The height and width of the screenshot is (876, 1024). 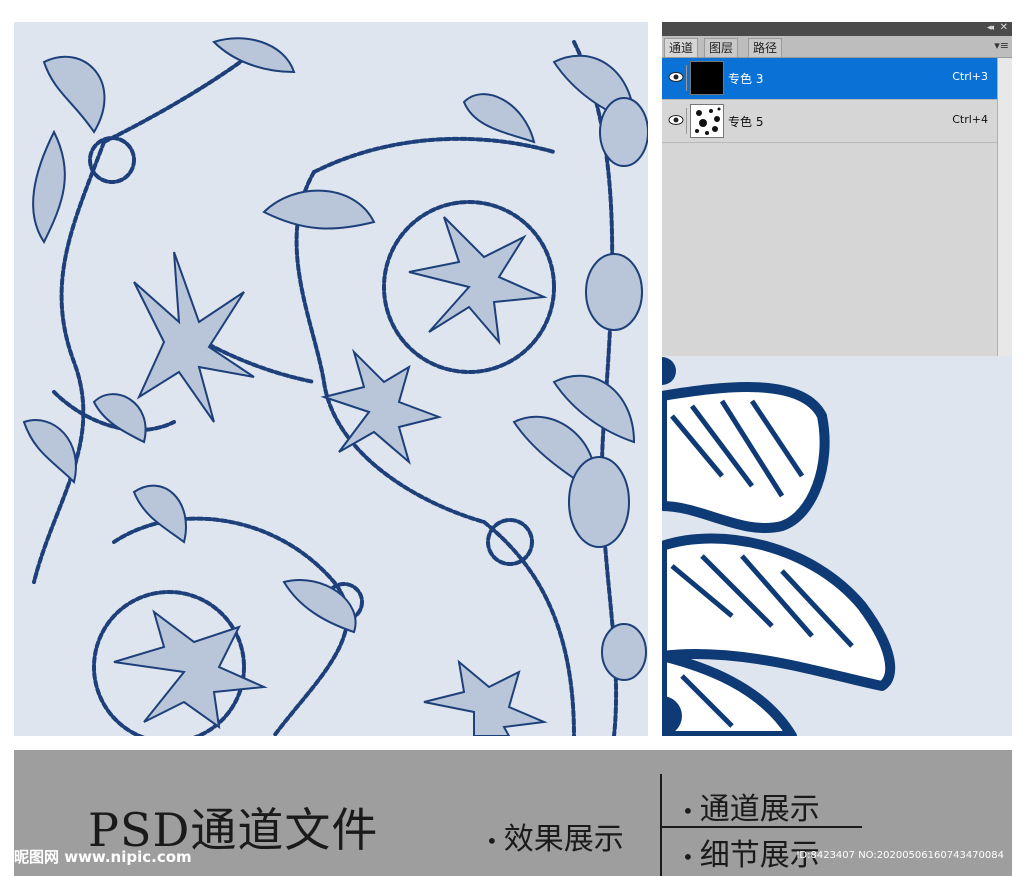 I want to click on panel-titlebar: ◂◂ ✕, so click(x=837, y=29).